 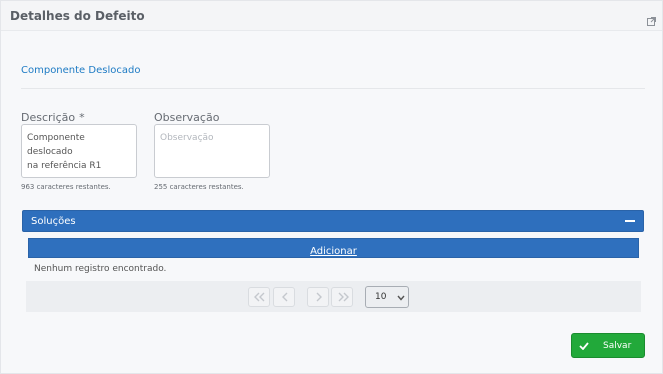 I want to click on observacao-label: Observação, so click(x=187, y=117).